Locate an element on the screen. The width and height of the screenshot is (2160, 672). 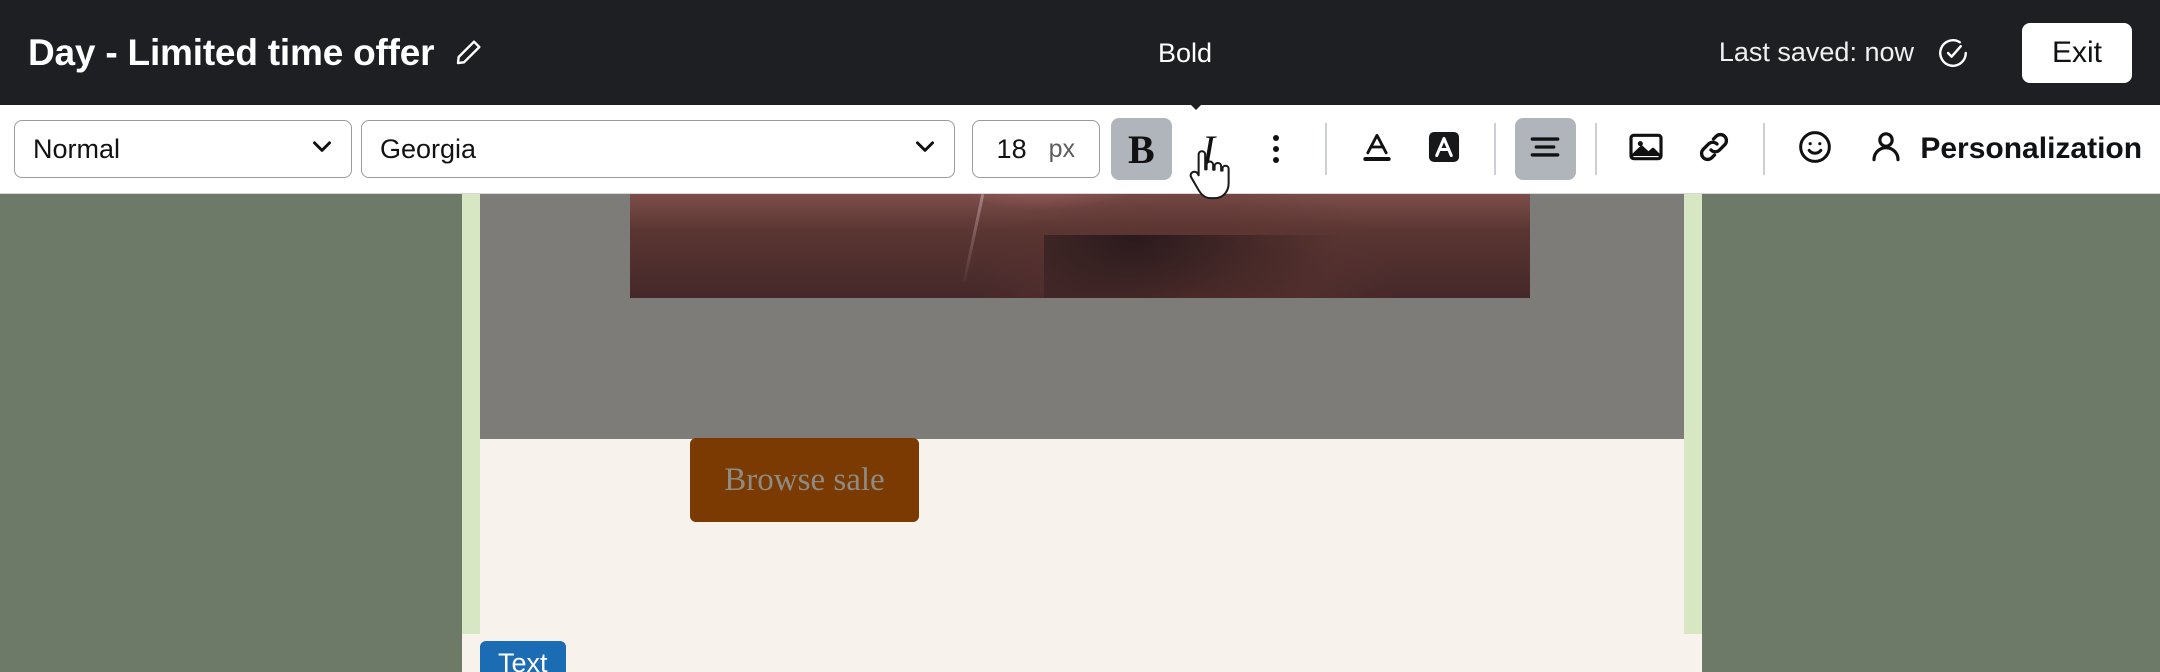
person-icon is located at coordinates (1886, 149).